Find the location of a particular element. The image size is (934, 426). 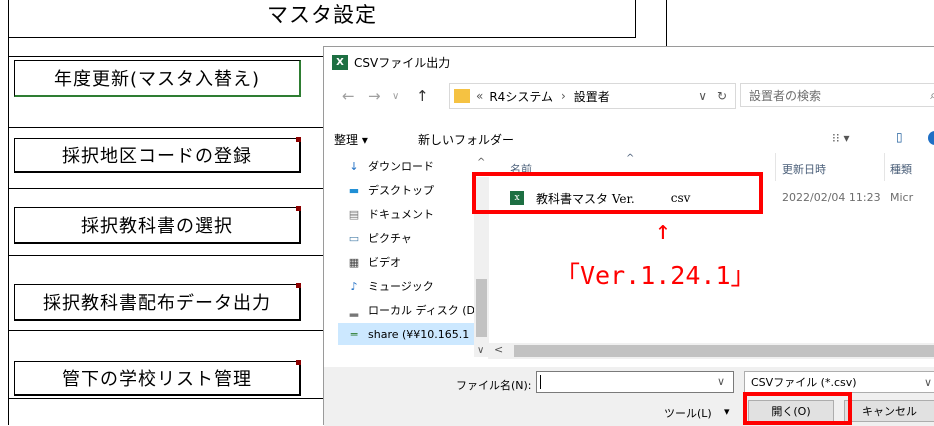

file-type: Micr is located at coordinates (902, 197).